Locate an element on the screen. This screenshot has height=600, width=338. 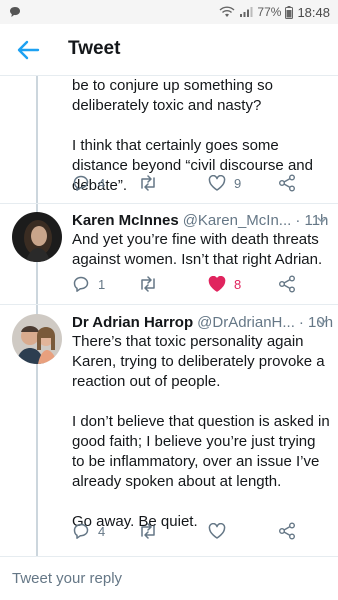
like-button: 8 is located at coordinates (224, 284).